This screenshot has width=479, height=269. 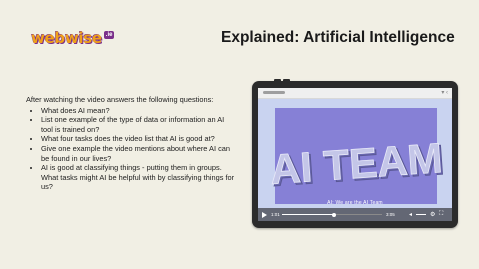 What do you see at coordinates (441, 214) in the screenshot?
I see `fullscreen-icon: ⛶` at bounding box center [441, 214].